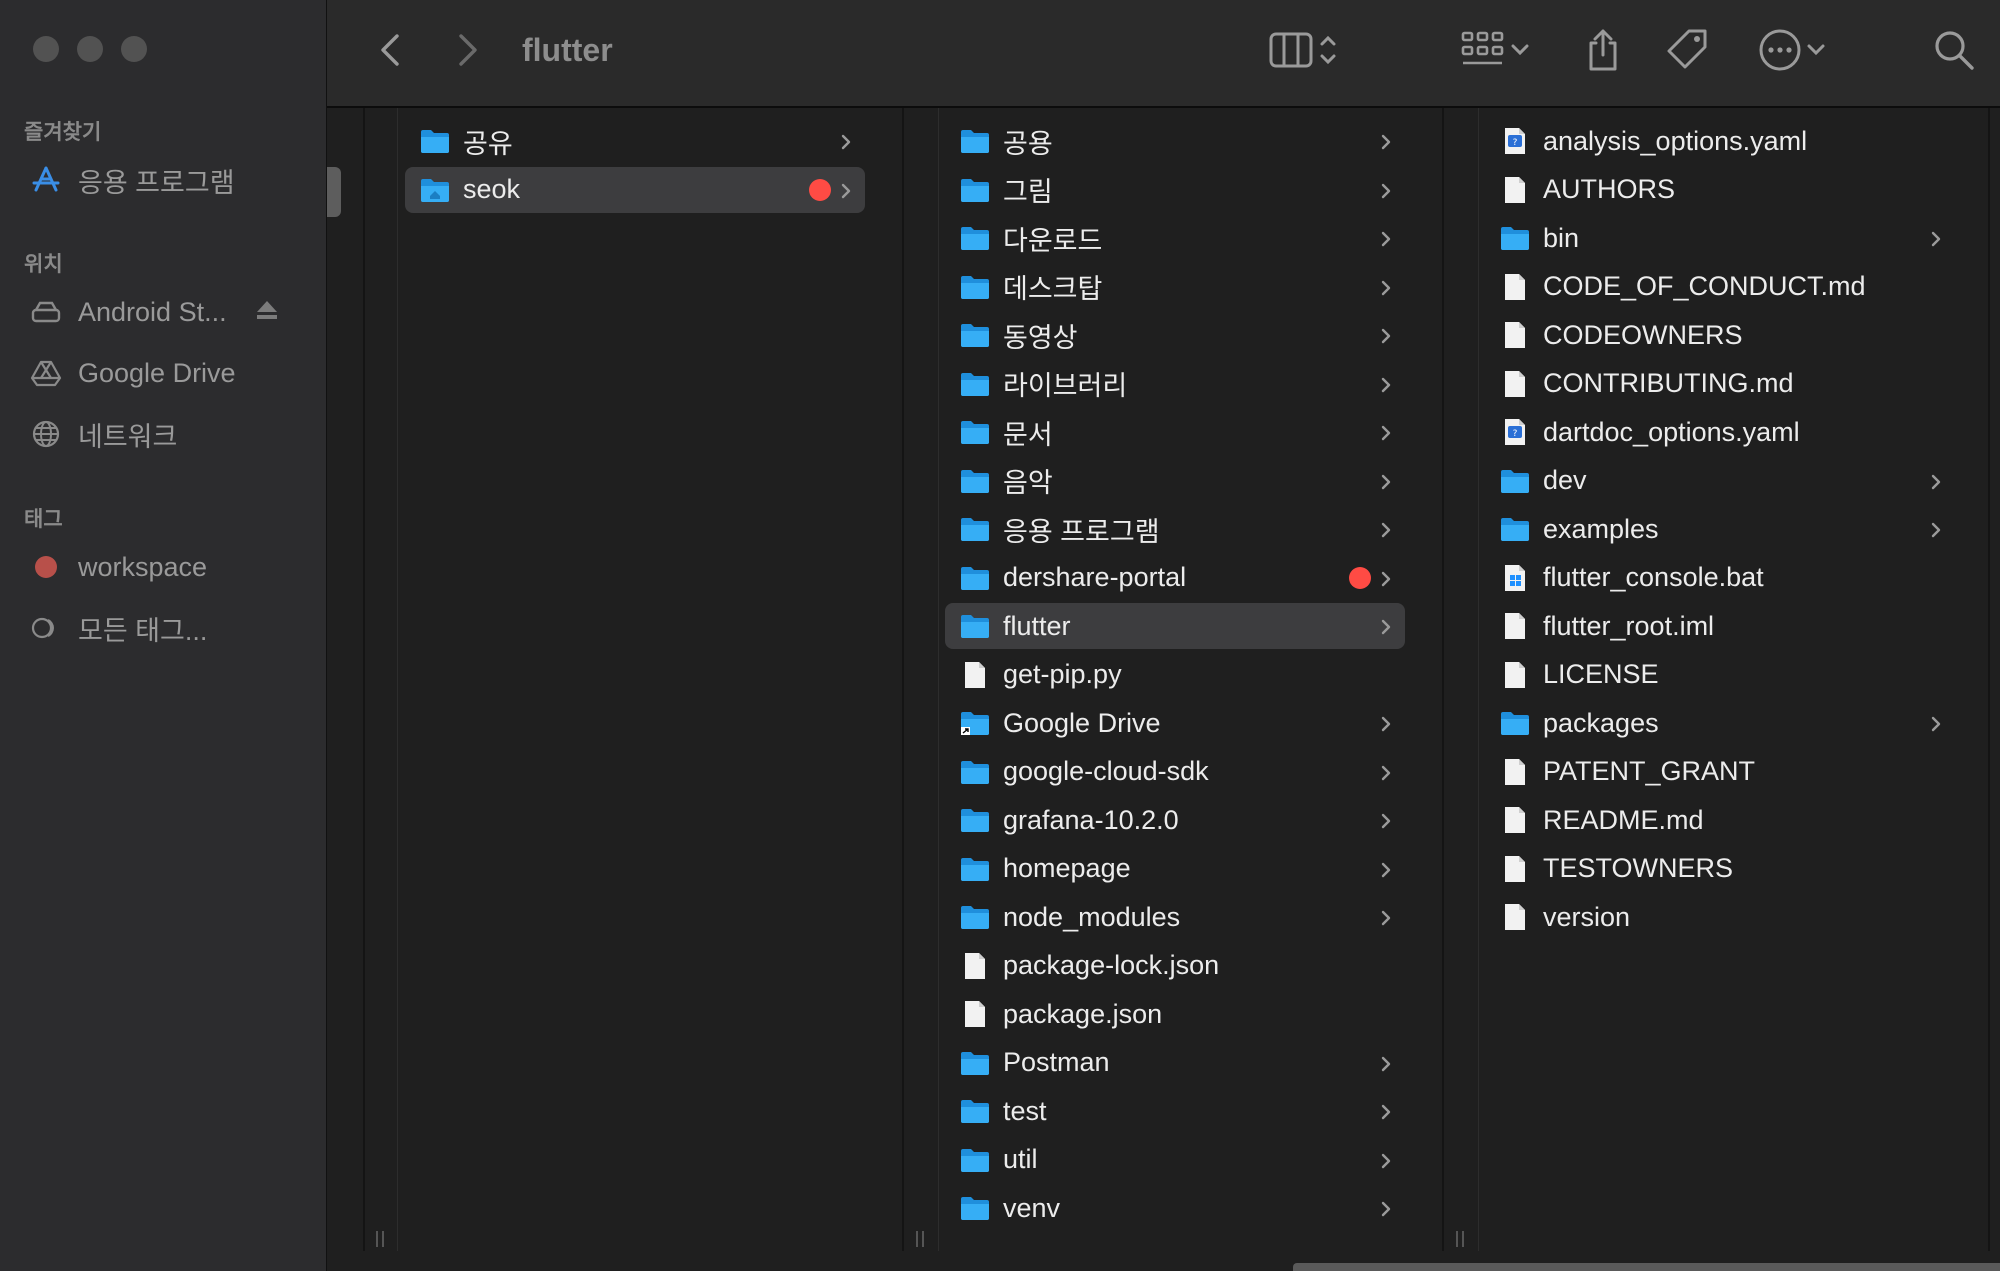  I want to click on folder-row: homepage, so click(1175, 869).